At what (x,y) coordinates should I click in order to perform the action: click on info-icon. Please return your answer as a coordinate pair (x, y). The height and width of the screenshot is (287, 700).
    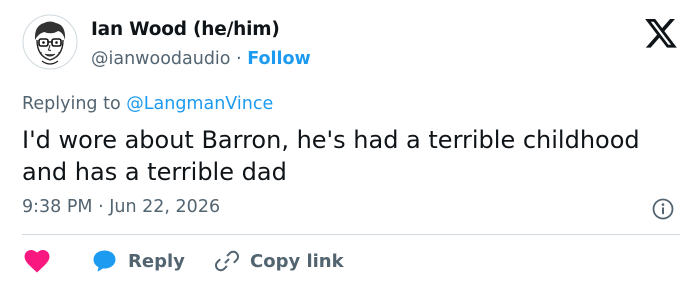
    Looking at the image, I should click on (663, 209).